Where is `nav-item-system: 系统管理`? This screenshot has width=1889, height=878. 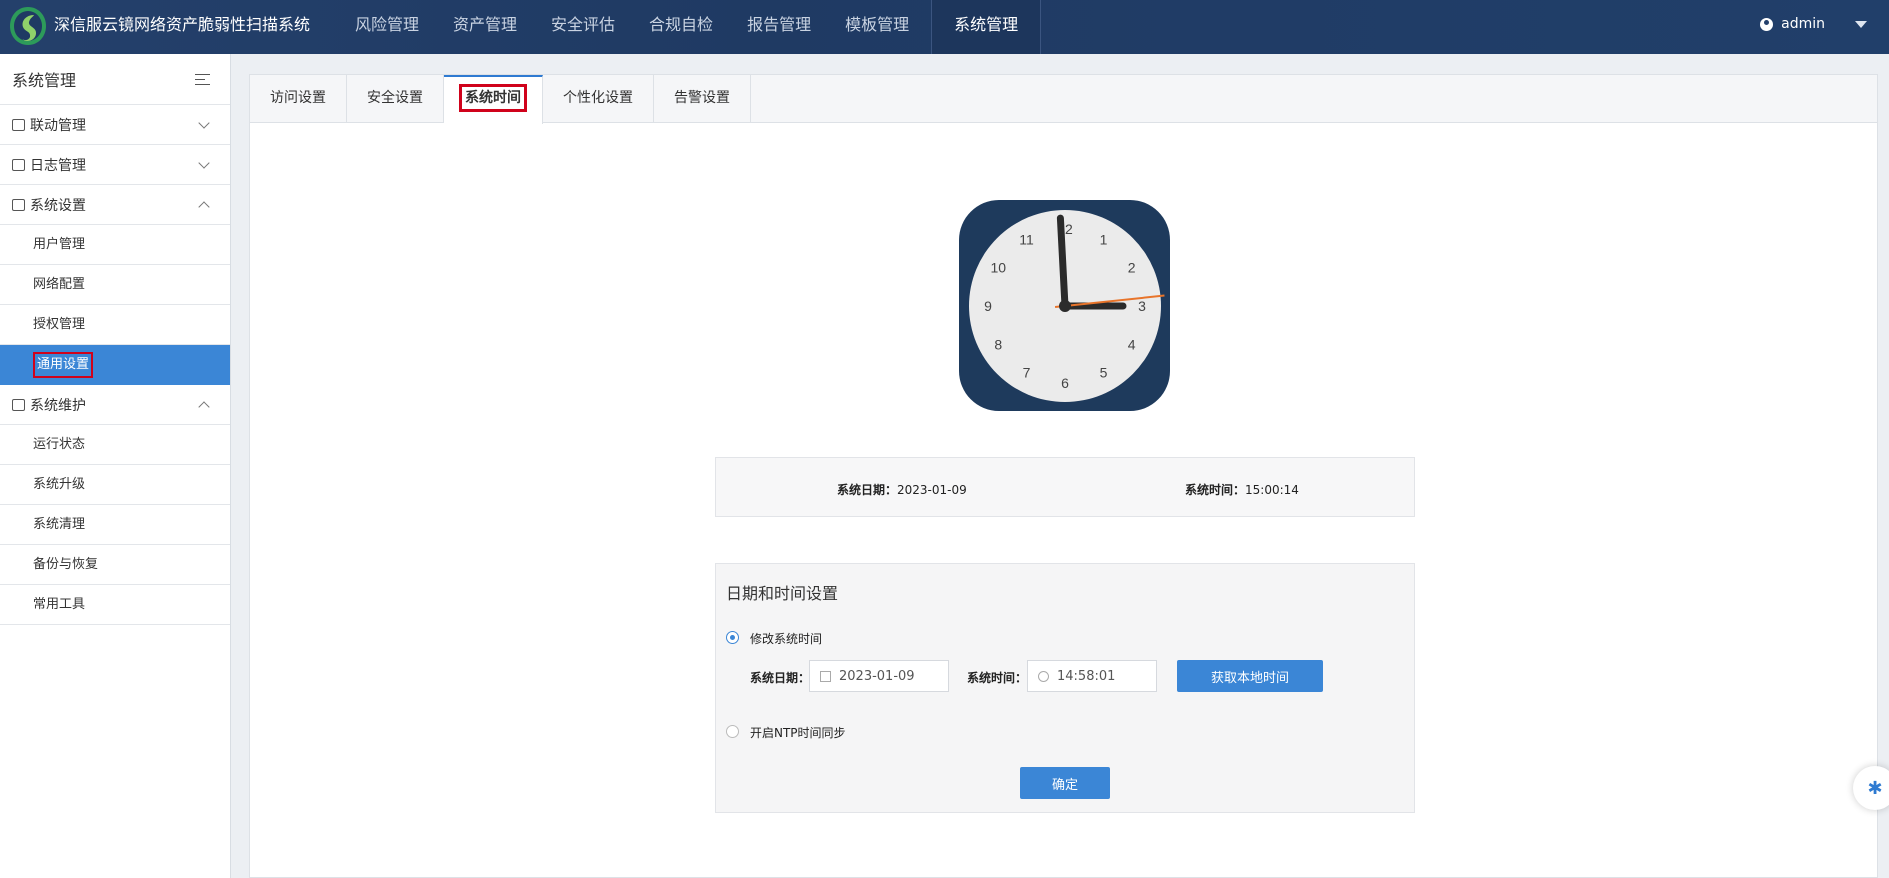
nav-item-system: 系统管理 is located at coordinates (986, 27).